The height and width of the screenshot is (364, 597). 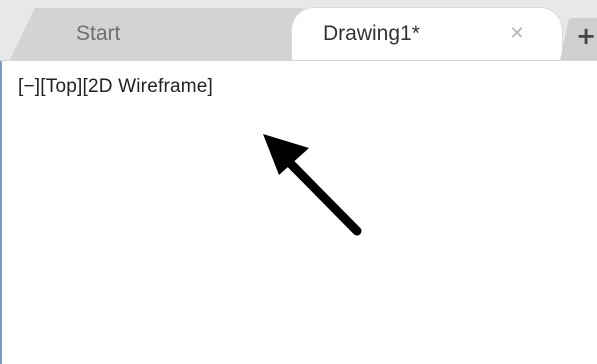 I want to click on viewport-minus-control: [−], so click(x=29, y=86).